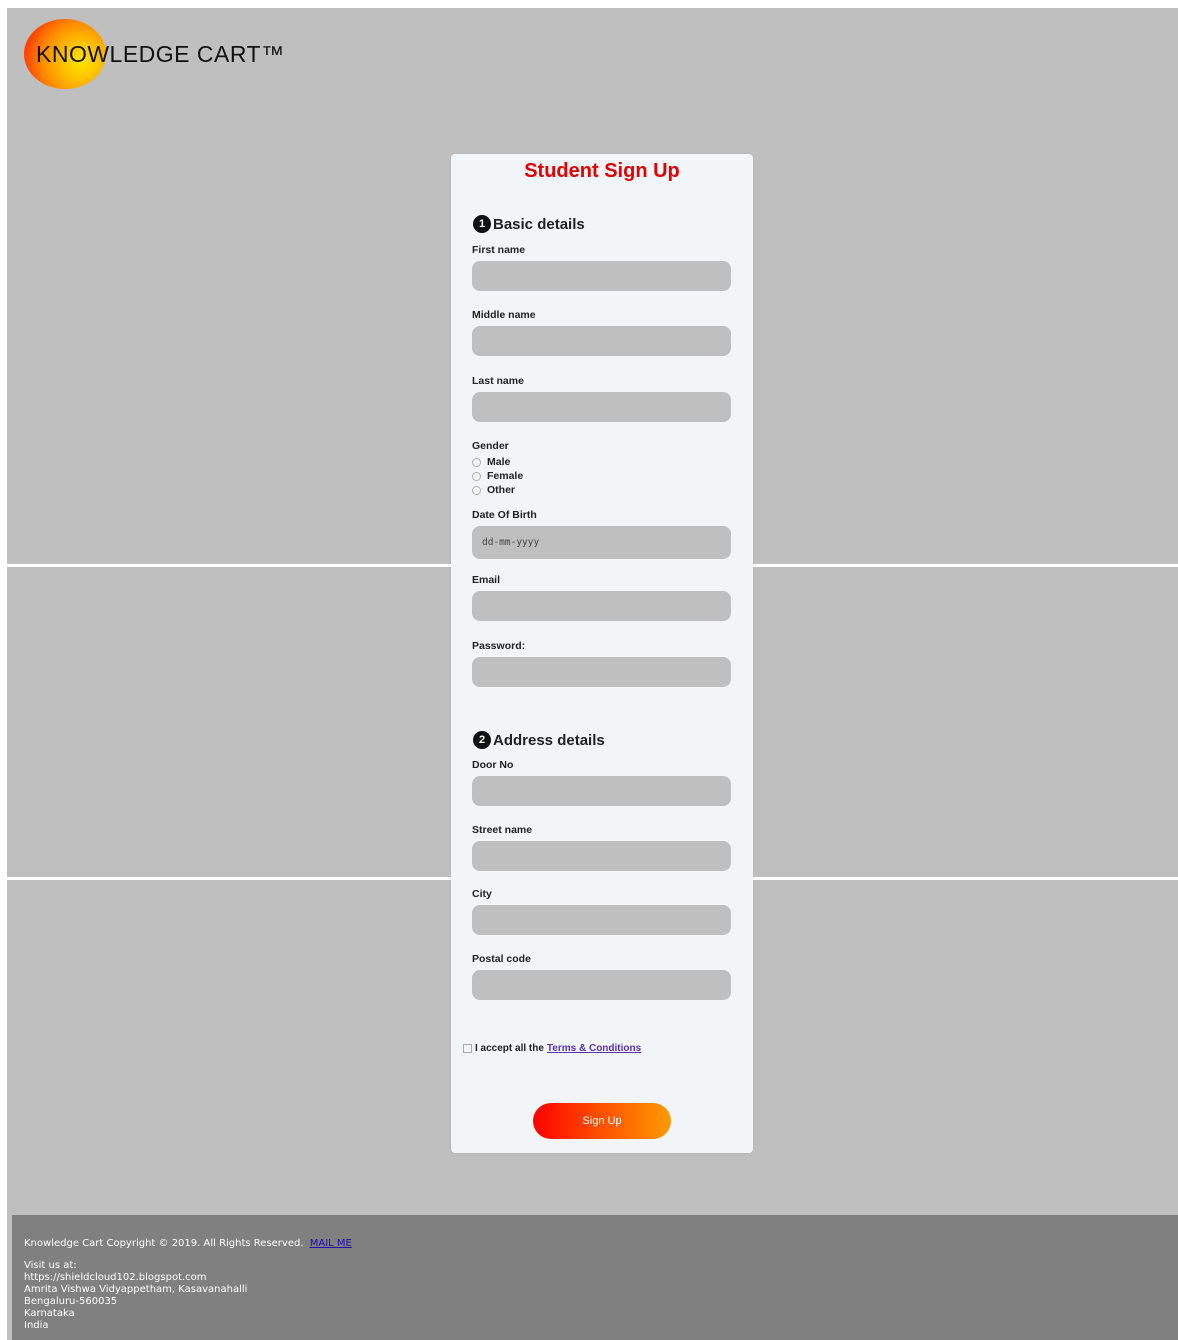 Image resolution: width=1178 pixels, height=1340 pixels. Describe the element at coordinates (505, 476) in the screenshot. I see `gender-option-label: Female` at that location.